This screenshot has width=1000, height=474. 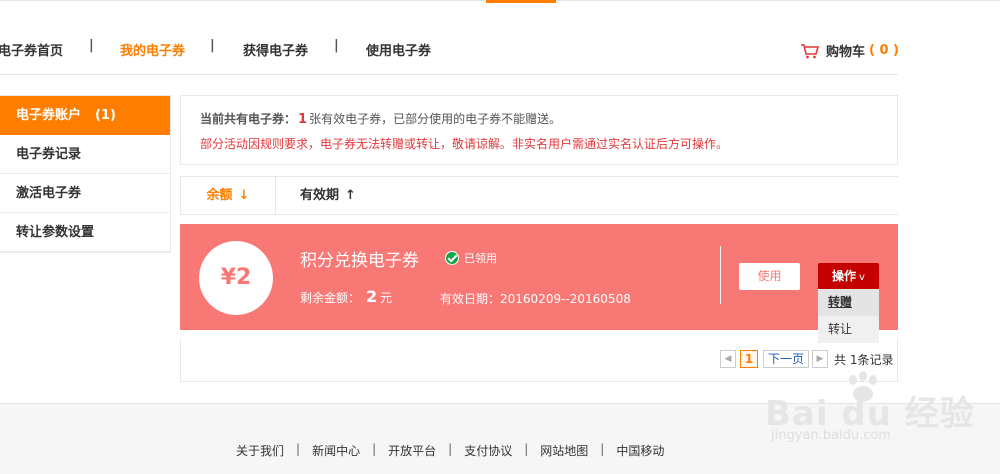 What do you see at coordinates (320, 195) in the screenshot?
I see `sort-validity-label: 有效期` at bounding box center [320, 195].